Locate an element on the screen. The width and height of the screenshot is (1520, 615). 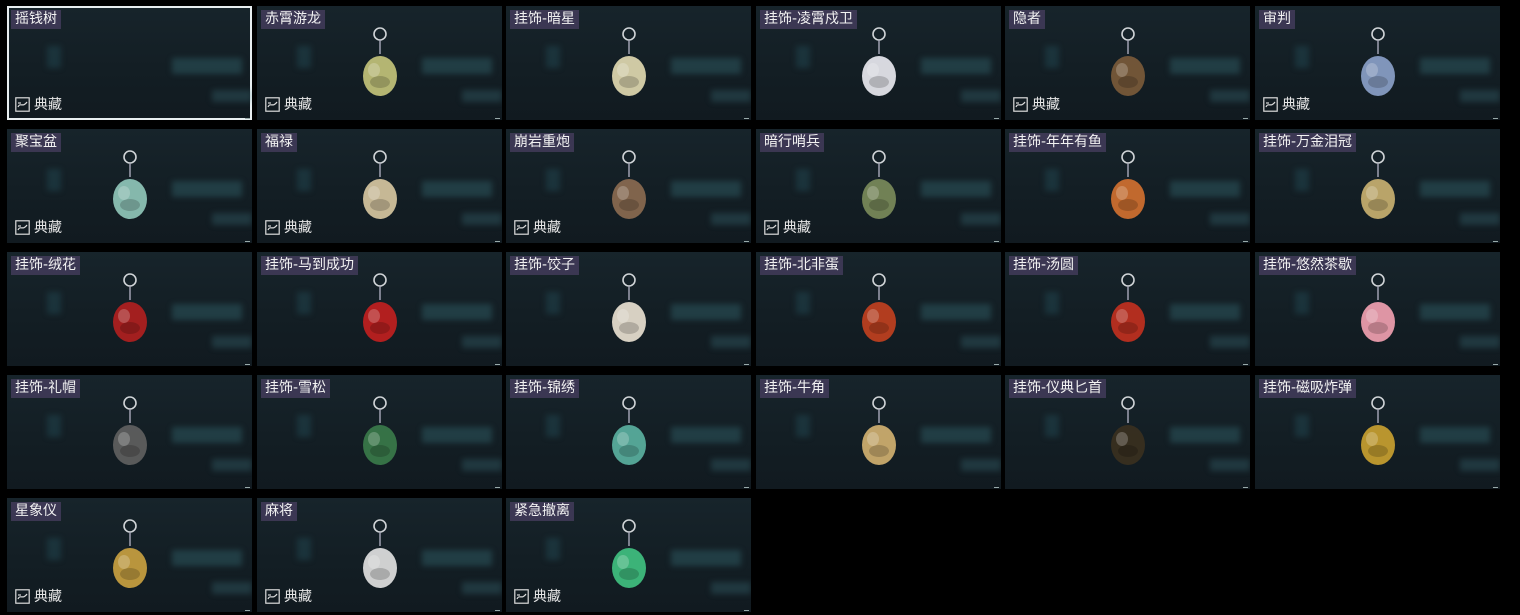
item-name: 星象仪 is located at coordinates (36, 511).